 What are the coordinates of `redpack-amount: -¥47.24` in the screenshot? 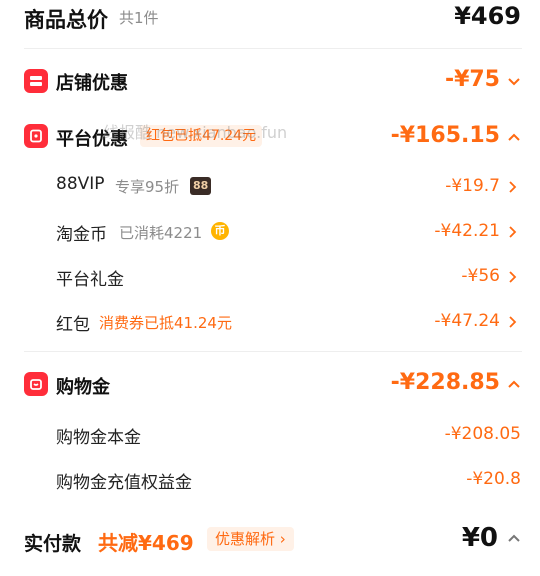 It's located at (467, 321).